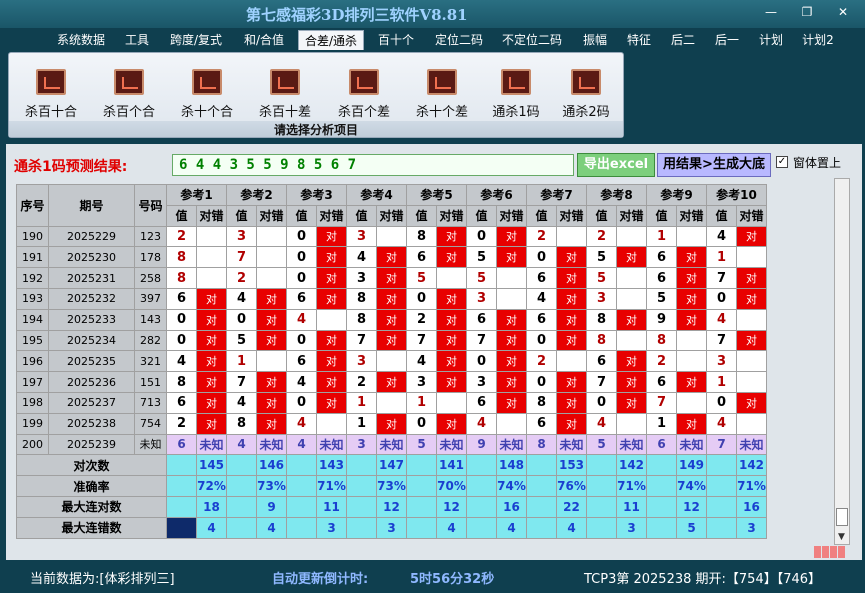 This screenshot has height=593, width=865. I want to click on table-row: 198 2025237 713 6 对 4 对 0 对 1 1 6 对 8 对 0 对 7 0 对, so click(391, 402).